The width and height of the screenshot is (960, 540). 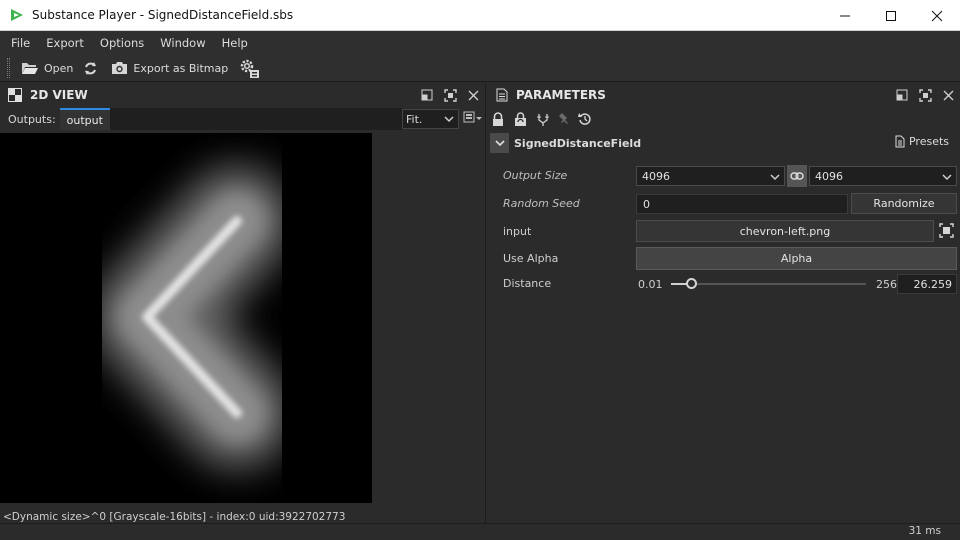 I want to click on random-seed-label: Random Seed, so click(x=541, y=203).